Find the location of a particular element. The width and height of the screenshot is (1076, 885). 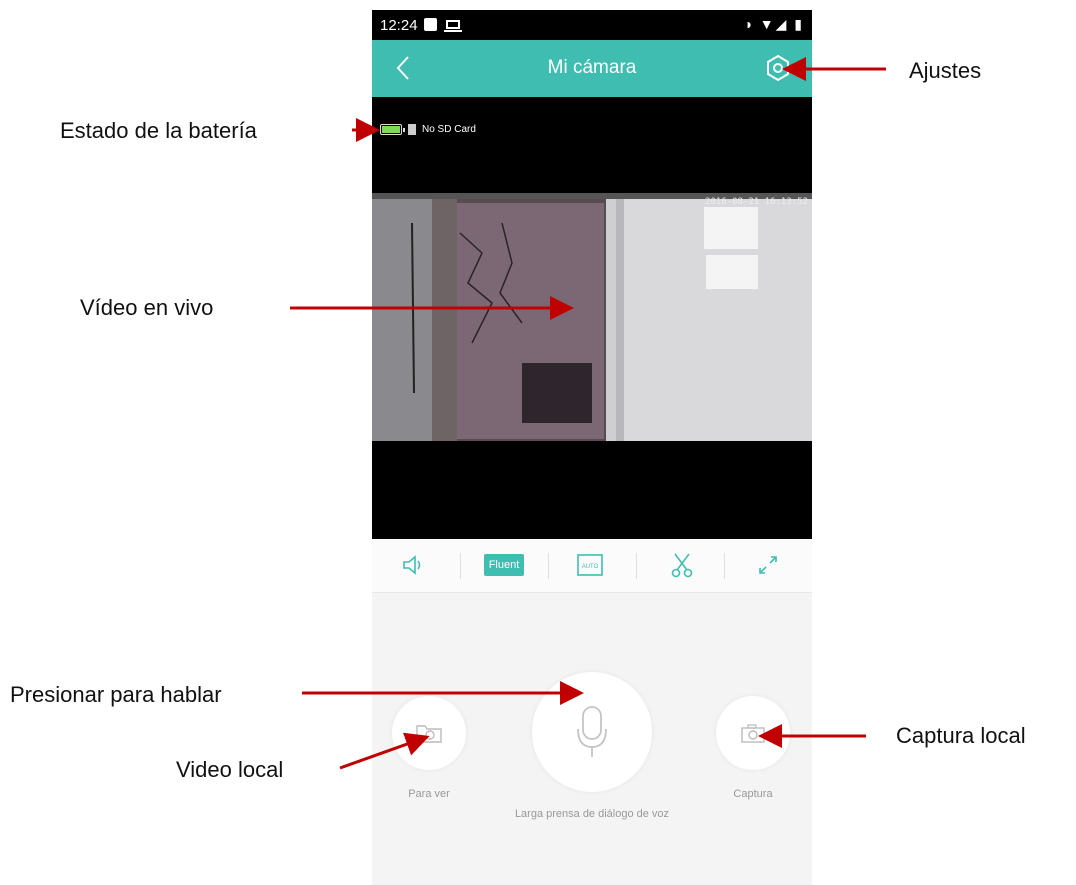

arrow-video-local is located at coordinates (384, 751).